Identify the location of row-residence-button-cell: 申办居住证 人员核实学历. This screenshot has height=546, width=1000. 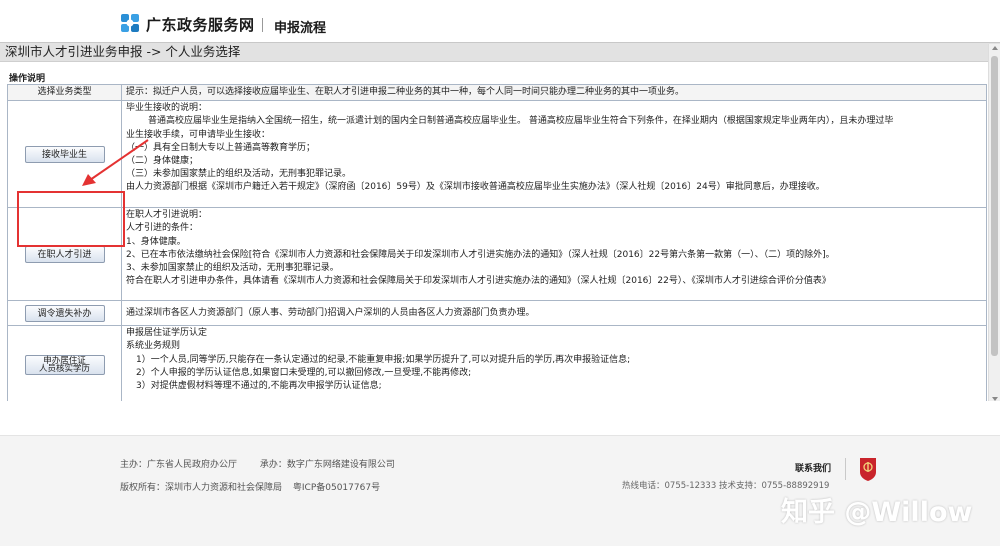
(64, 363).